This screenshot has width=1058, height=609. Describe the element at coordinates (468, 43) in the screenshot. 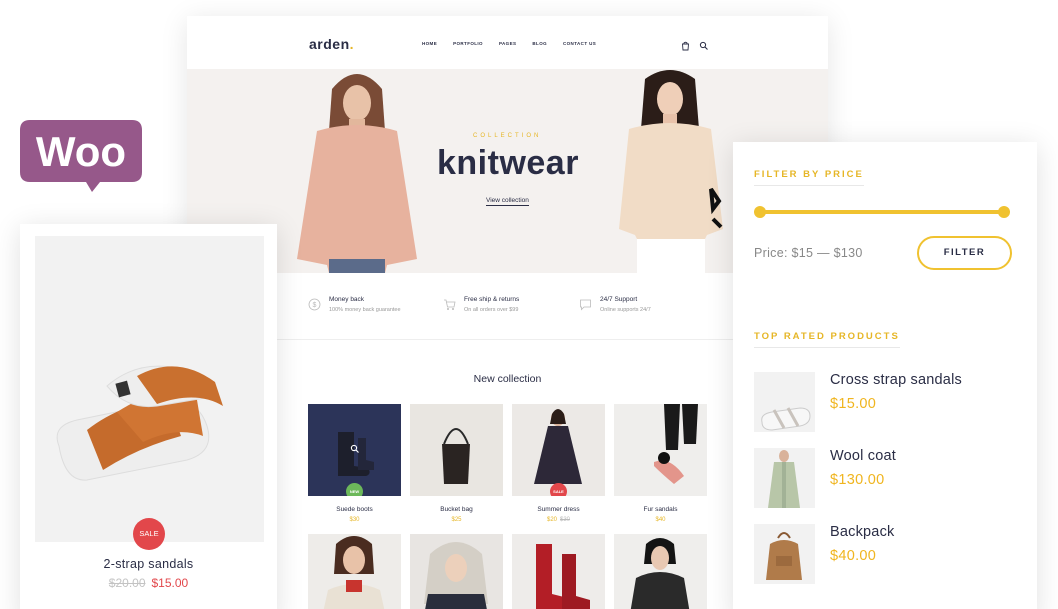

I see `menu-portfolio: PORTFOLIO` at that location.